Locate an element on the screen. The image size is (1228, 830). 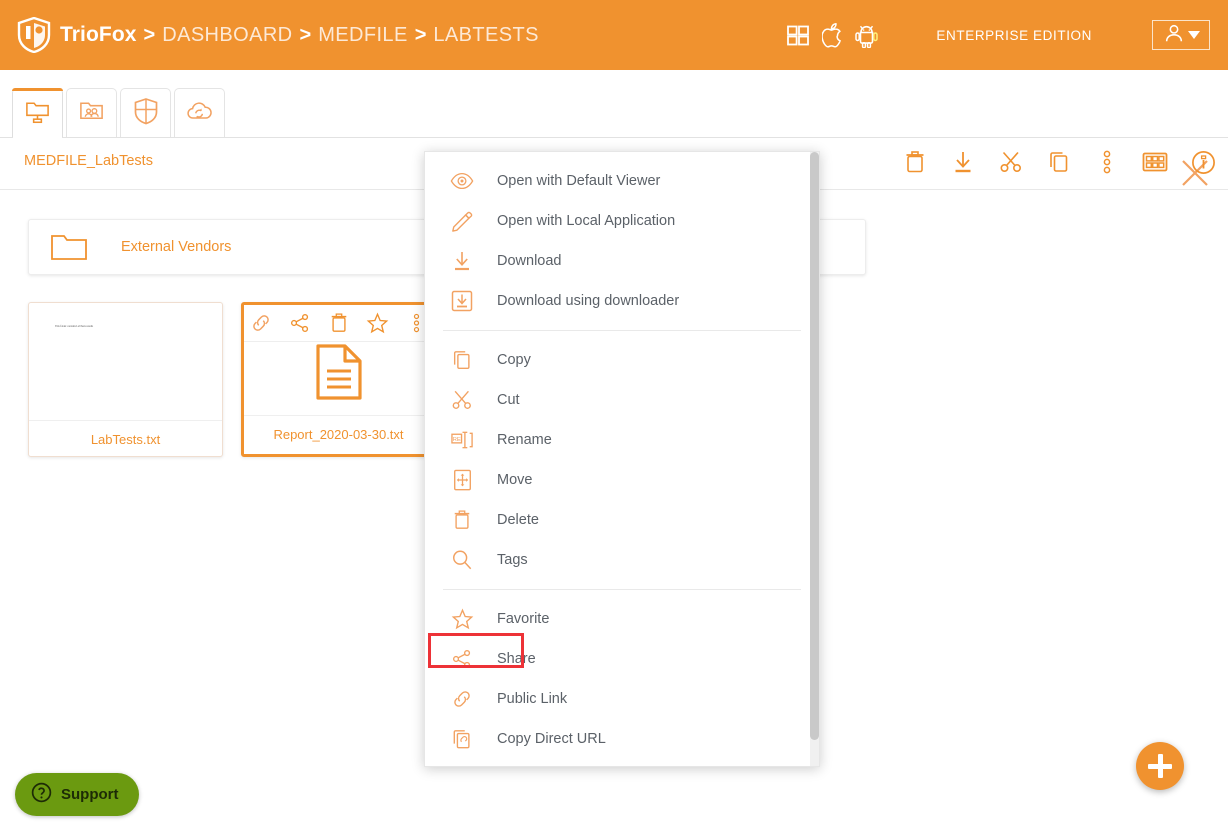
menu-item-label: Open with Default Viewer is located at coordinates (579, 181).